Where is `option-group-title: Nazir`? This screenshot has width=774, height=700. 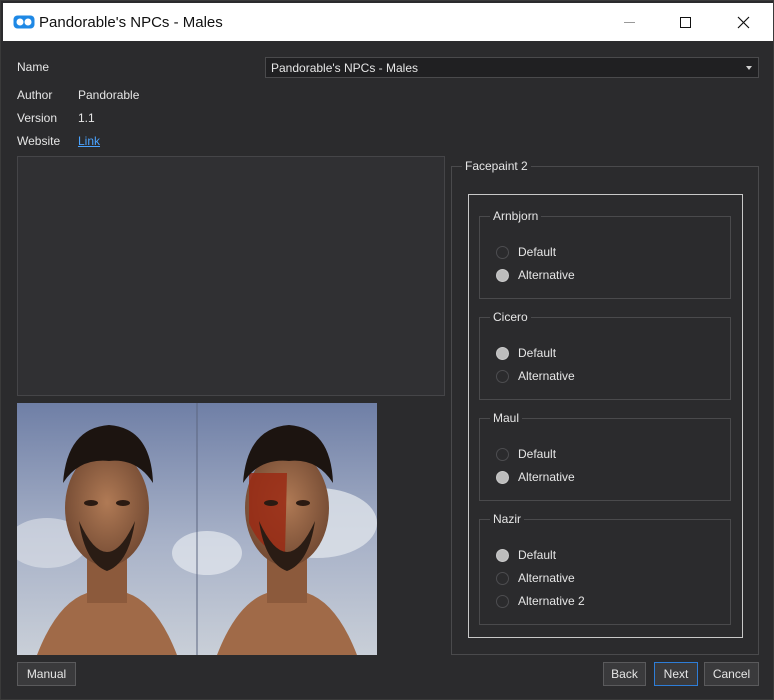
option-group-title: Nazir is located at coordinates (507, 519).